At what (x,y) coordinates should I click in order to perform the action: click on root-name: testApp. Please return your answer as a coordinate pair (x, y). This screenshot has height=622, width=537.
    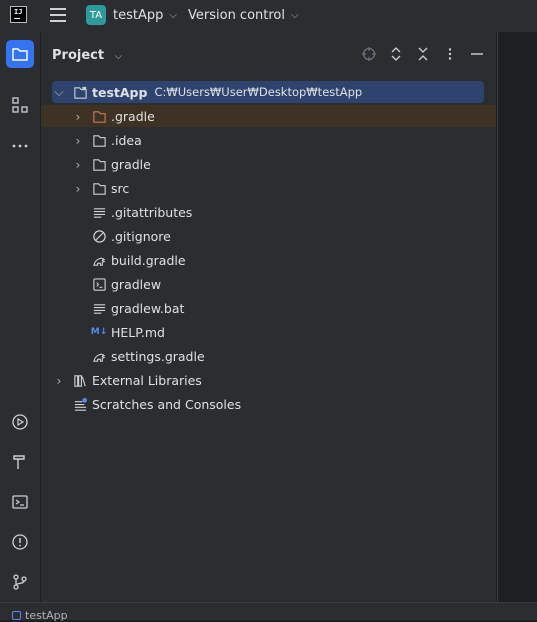
    Looking at the image, I should click on (120, 92).